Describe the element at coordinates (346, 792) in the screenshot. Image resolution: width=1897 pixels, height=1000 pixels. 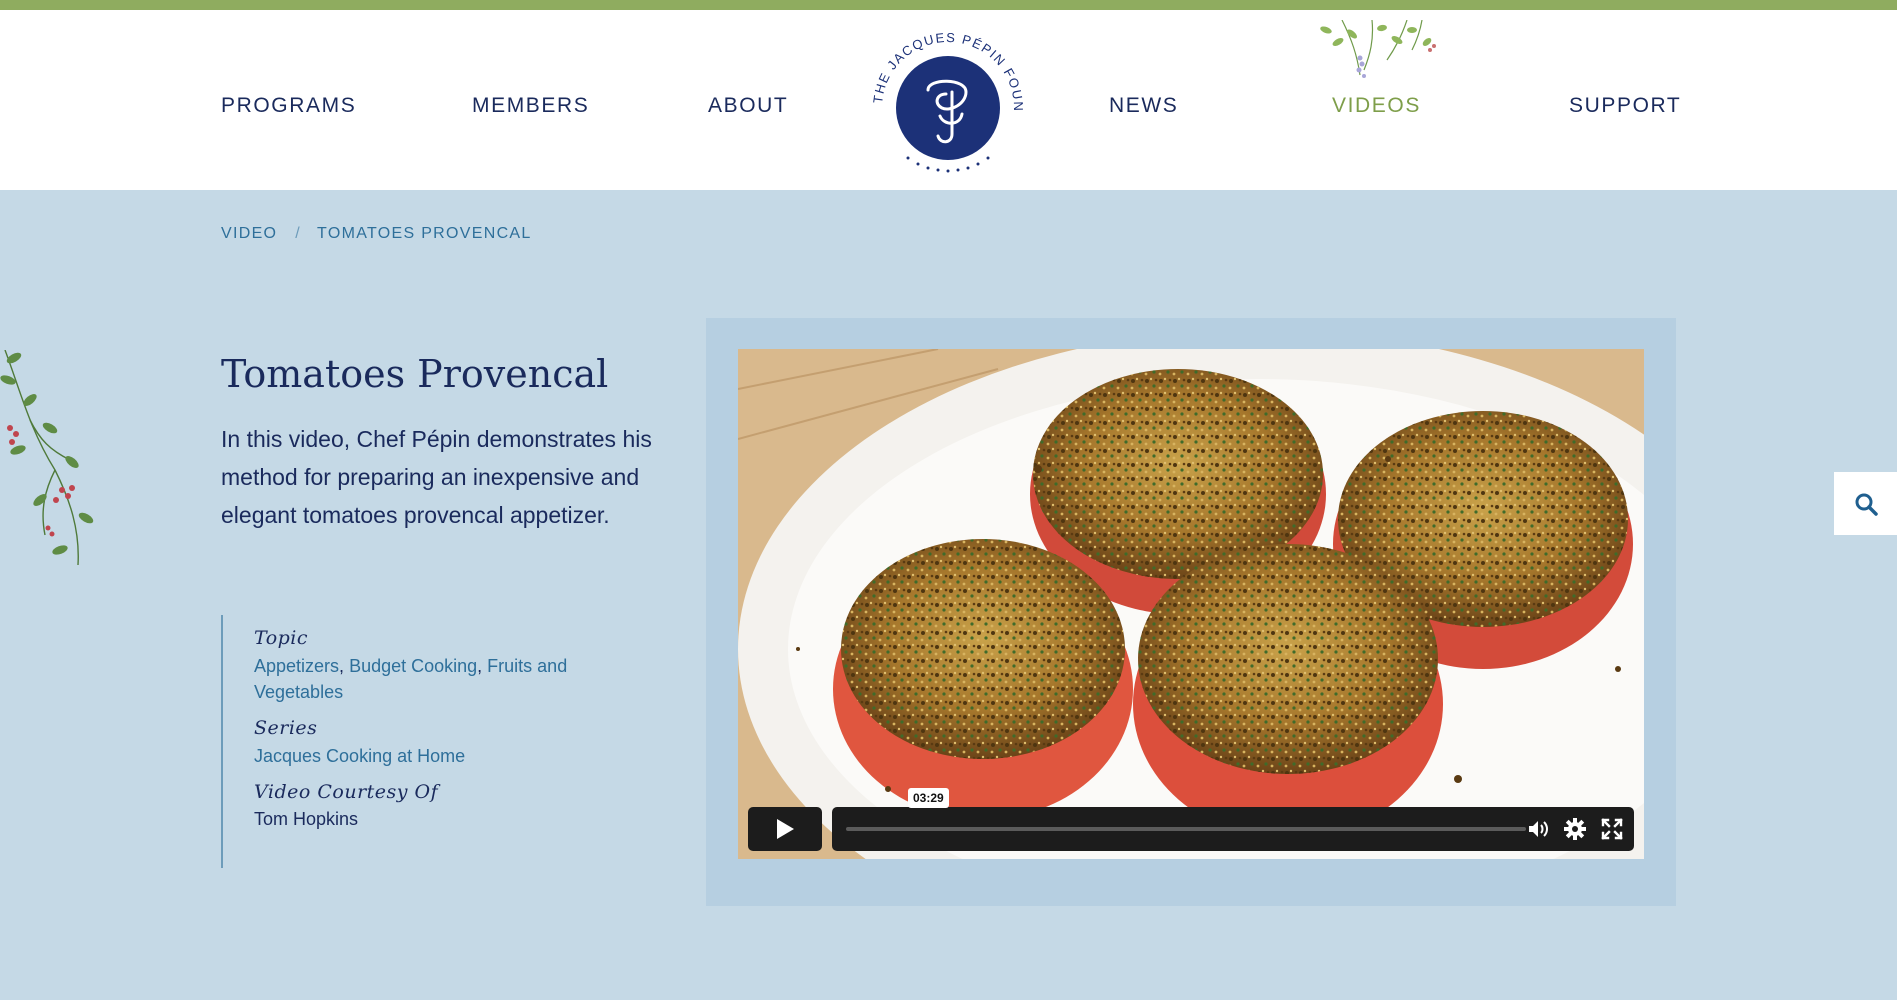
I see `meta-courtesy-label: Video Courtesy Of` at that location.